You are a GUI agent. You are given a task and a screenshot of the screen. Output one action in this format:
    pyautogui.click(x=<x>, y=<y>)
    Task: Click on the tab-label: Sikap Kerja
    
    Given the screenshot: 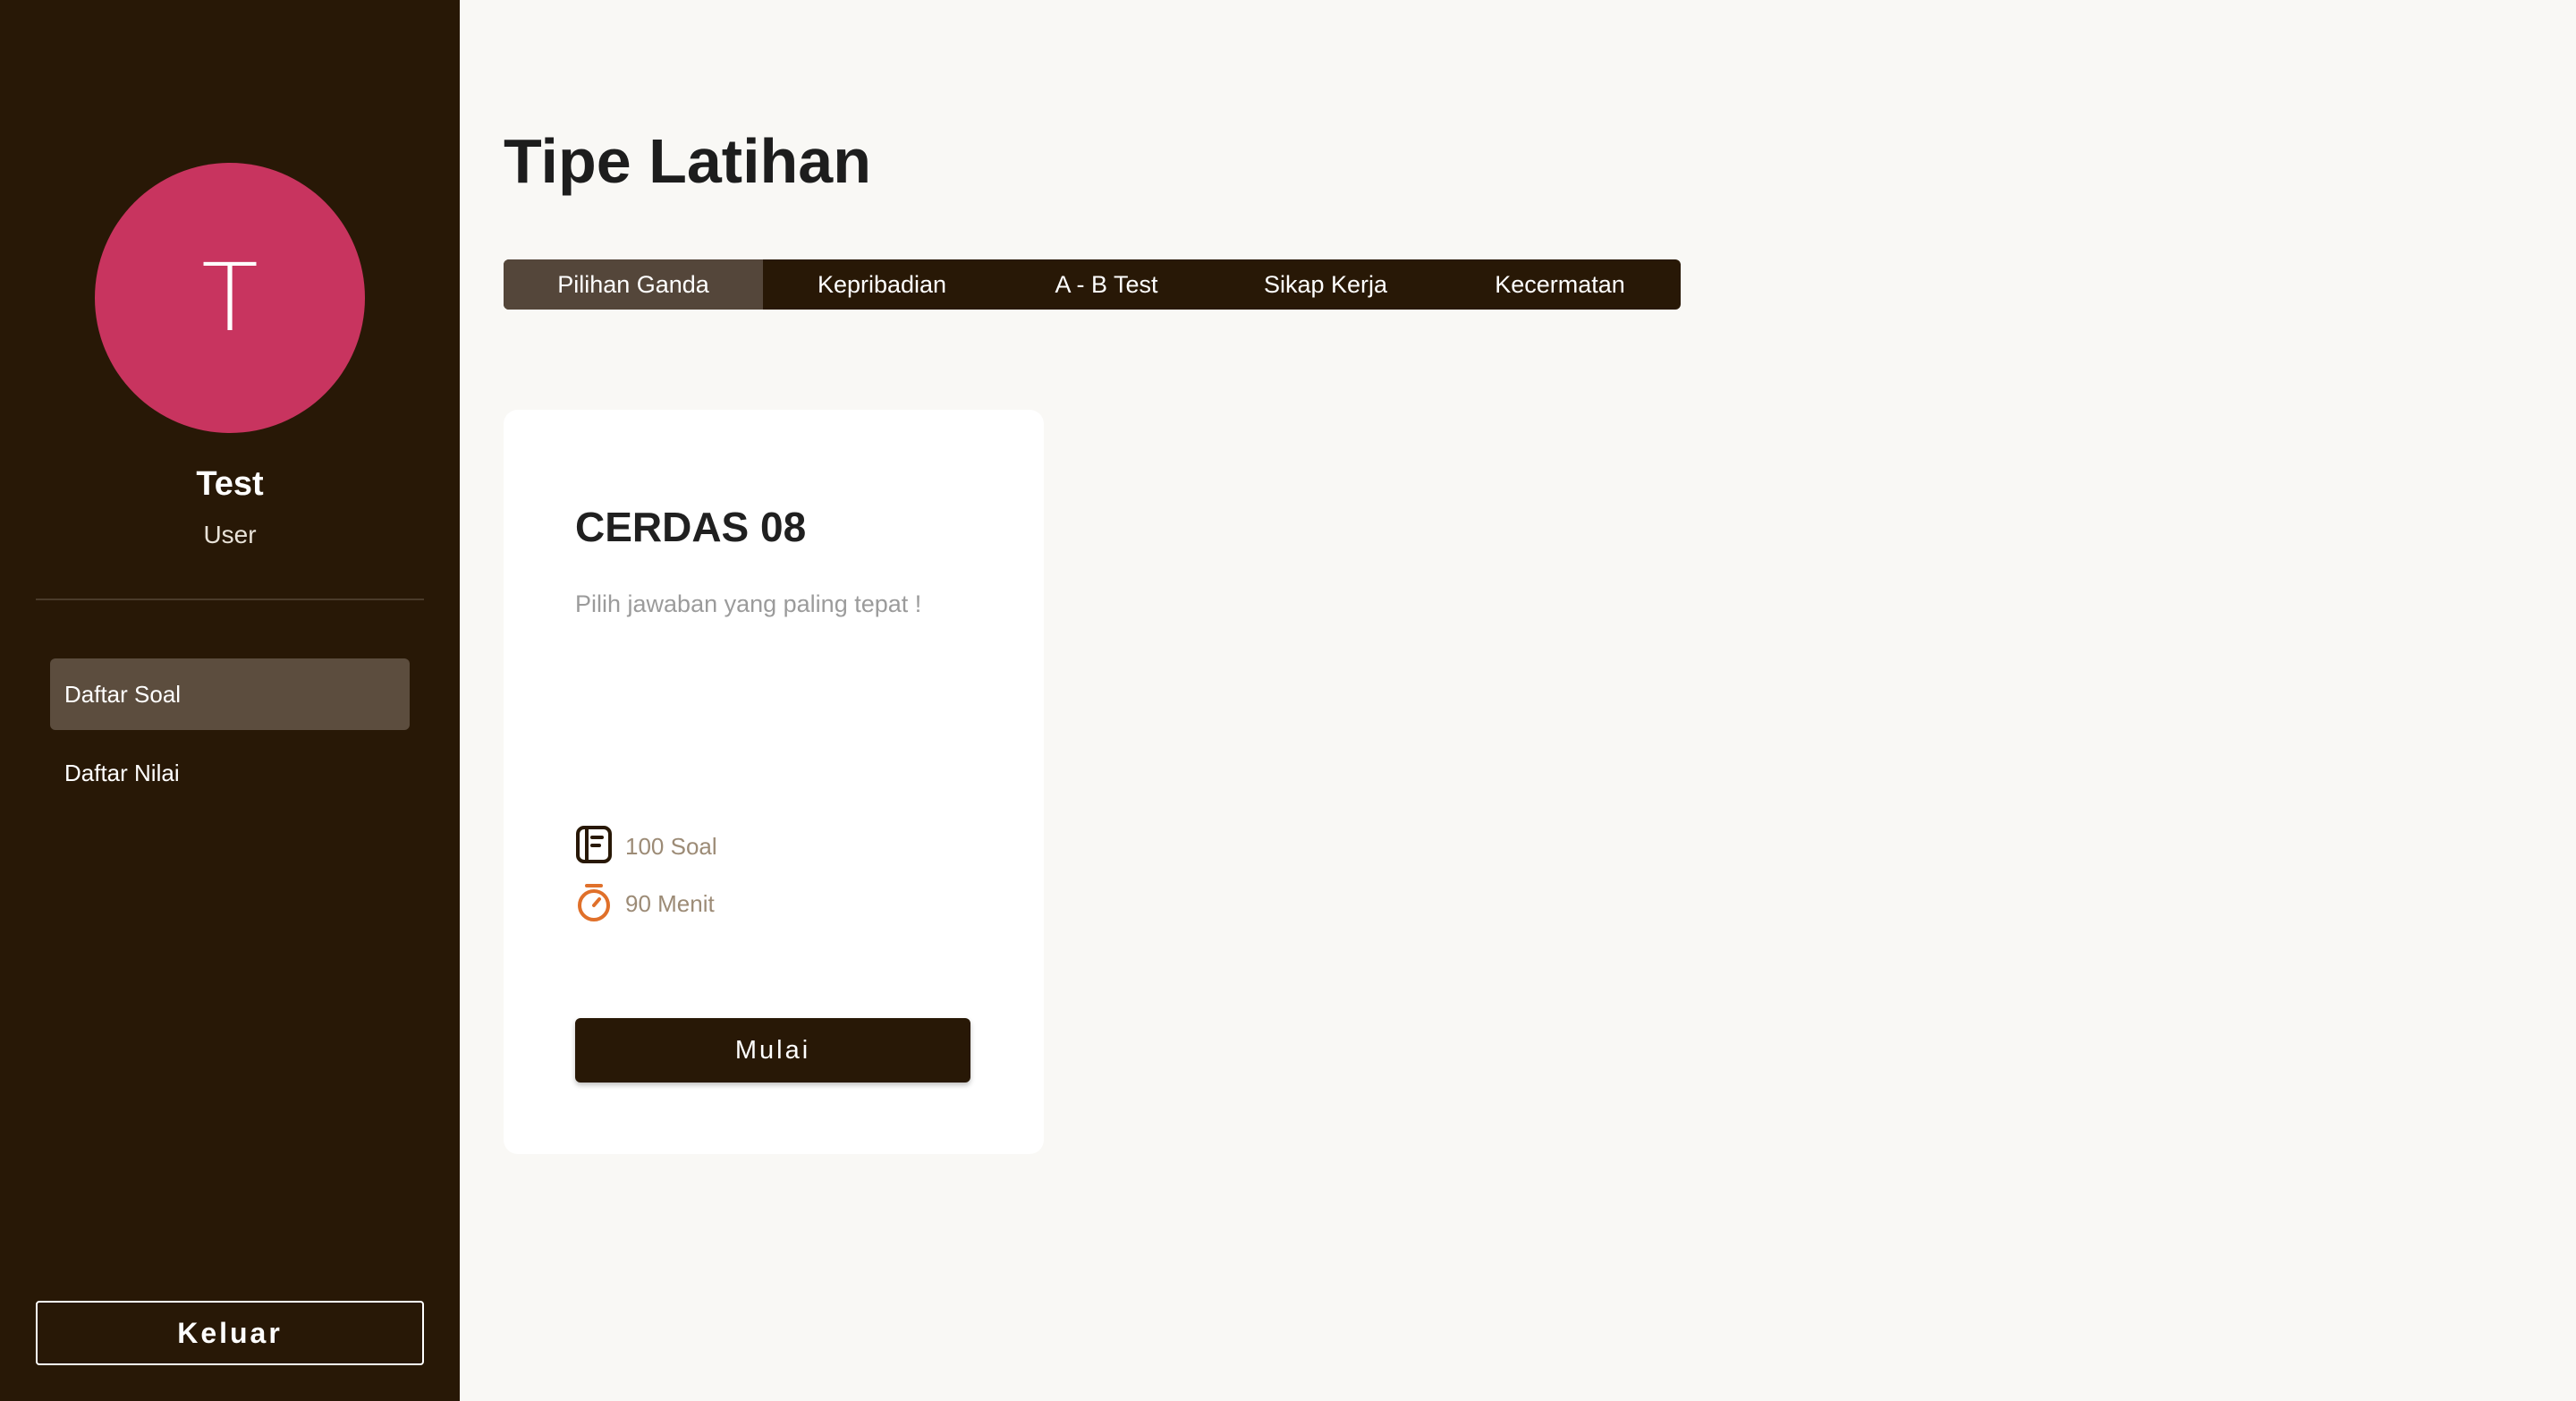 What is the action you would take?
    pyautogui.click(x=1325, y=284)
    